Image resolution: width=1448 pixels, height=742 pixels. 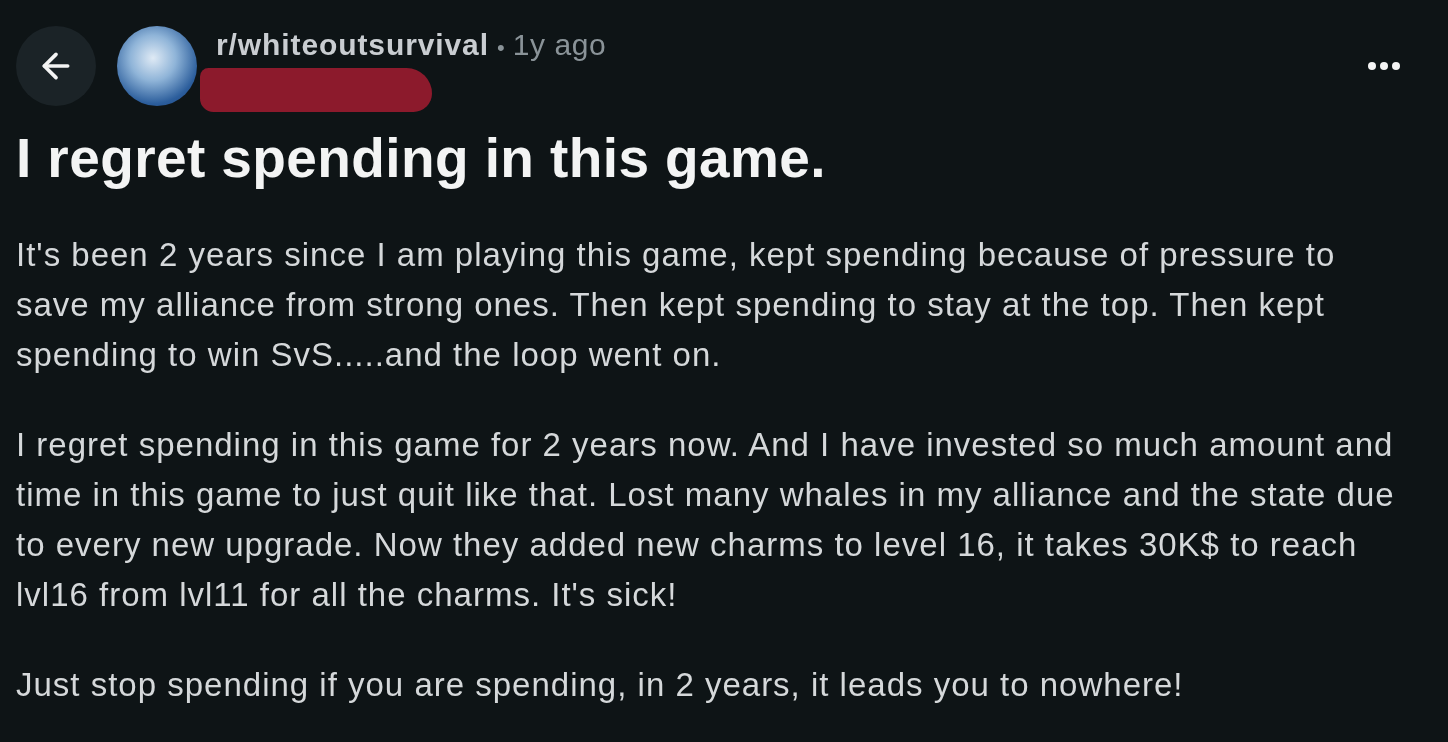 What do you see at coordinates (421, 158) in the screenshot?
I see `post-title: I regret spending in this game.` at bounding box center [421, 158].